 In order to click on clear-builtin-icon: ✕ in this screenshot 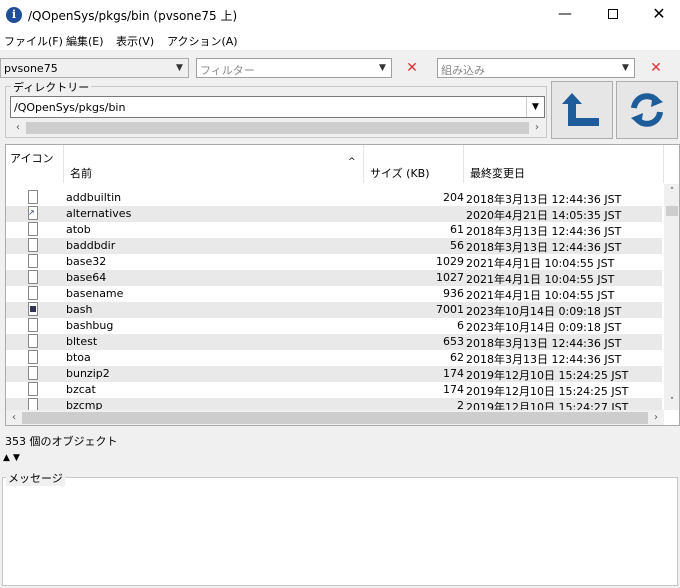, I will do `click(656, 68)`.